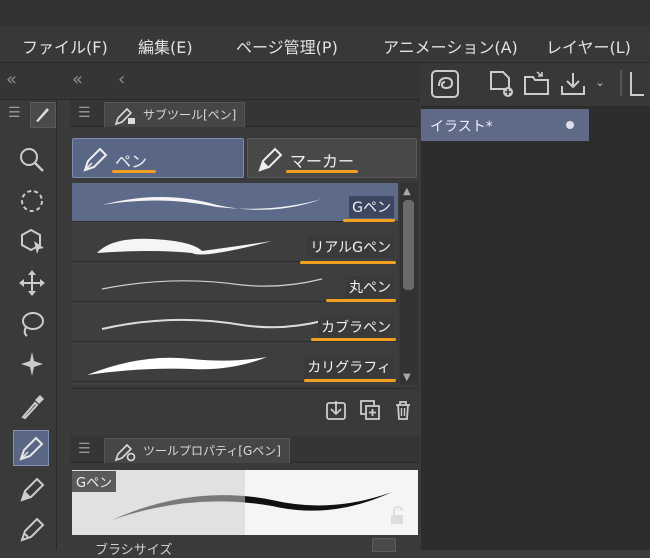 This screenshot has width=650, height=558. What do you see at coordinates (637, 84) in the screenshot?
I see `undo-partial-icon` at bounding box center [637, 84].